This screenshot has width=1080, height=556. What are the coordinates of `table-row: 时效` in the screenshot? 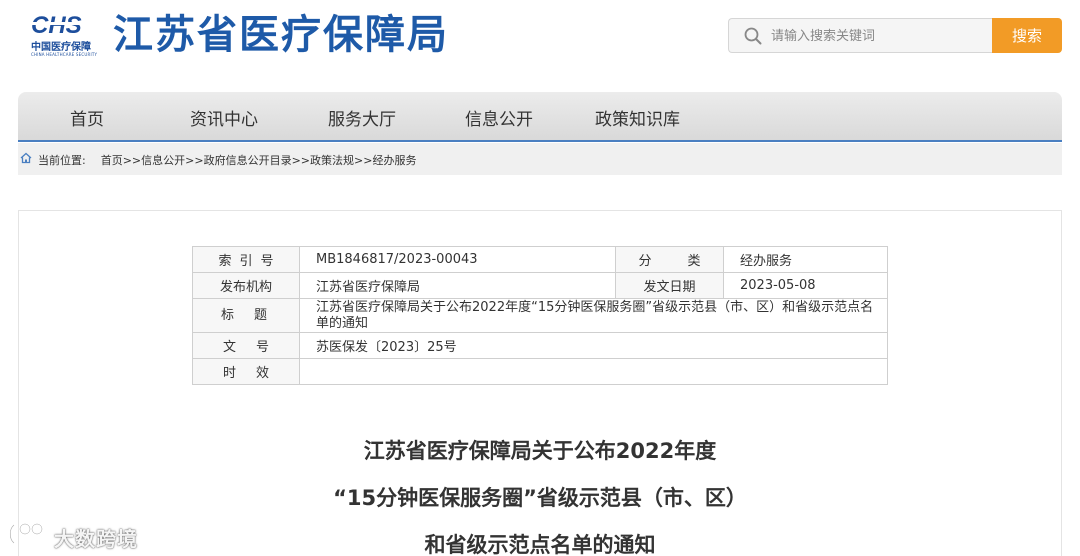 It's located at (540, 371).